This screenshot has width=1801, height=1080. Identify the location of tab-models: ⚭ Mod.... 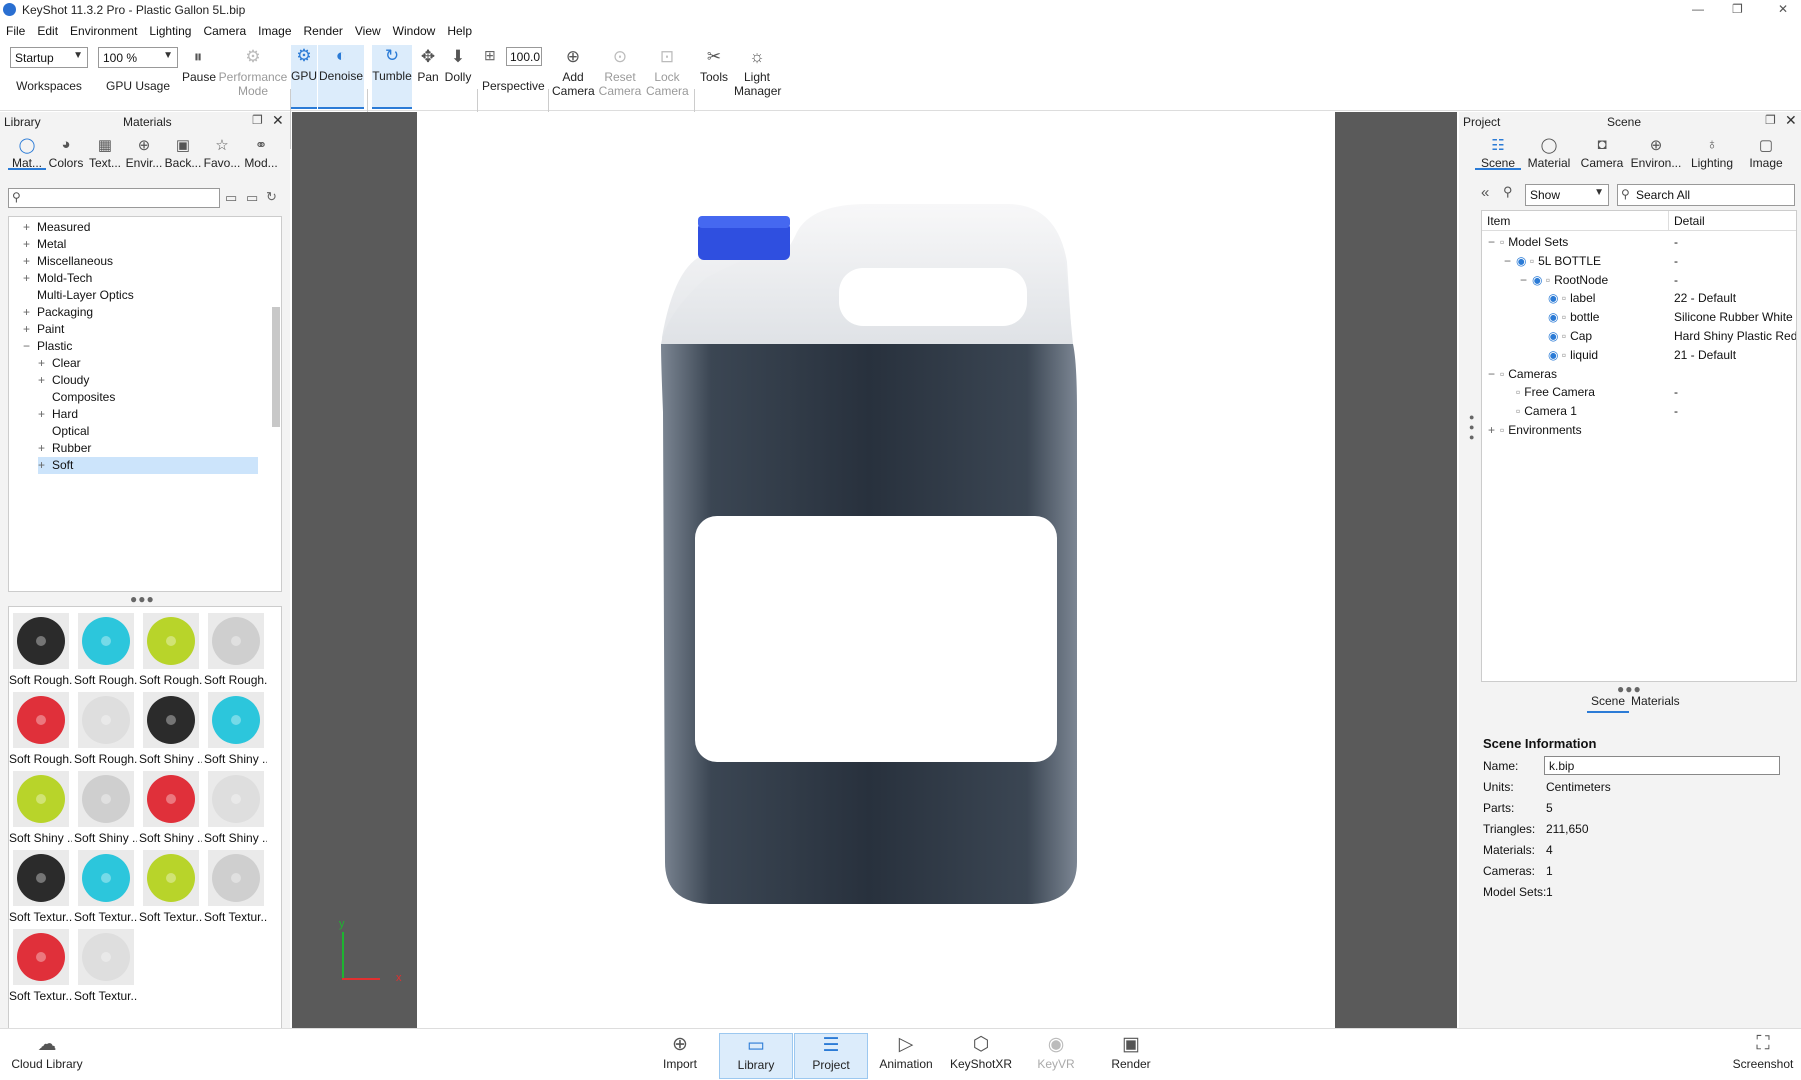
(261, 153).